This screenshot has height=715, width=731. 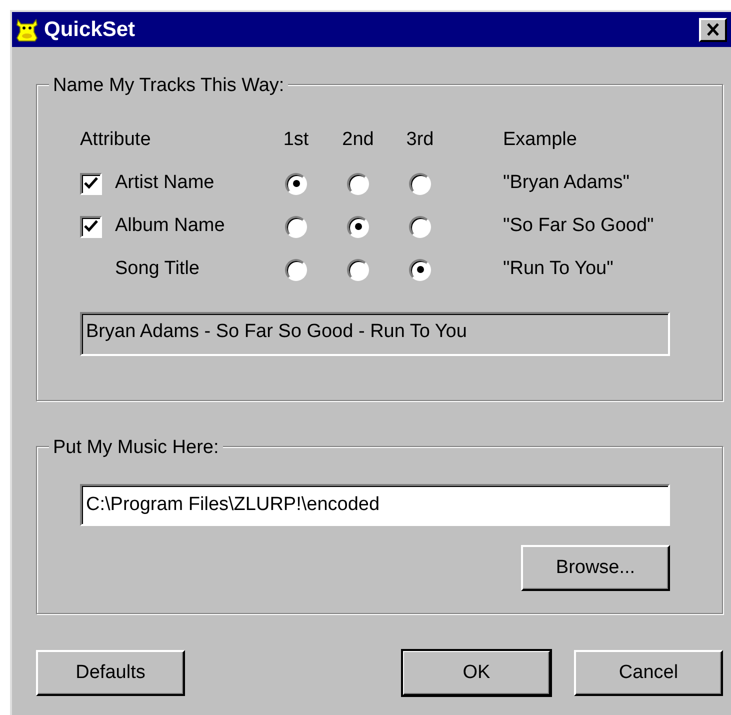 I want to click on column-header: 1st, so click(x=296, y=140).